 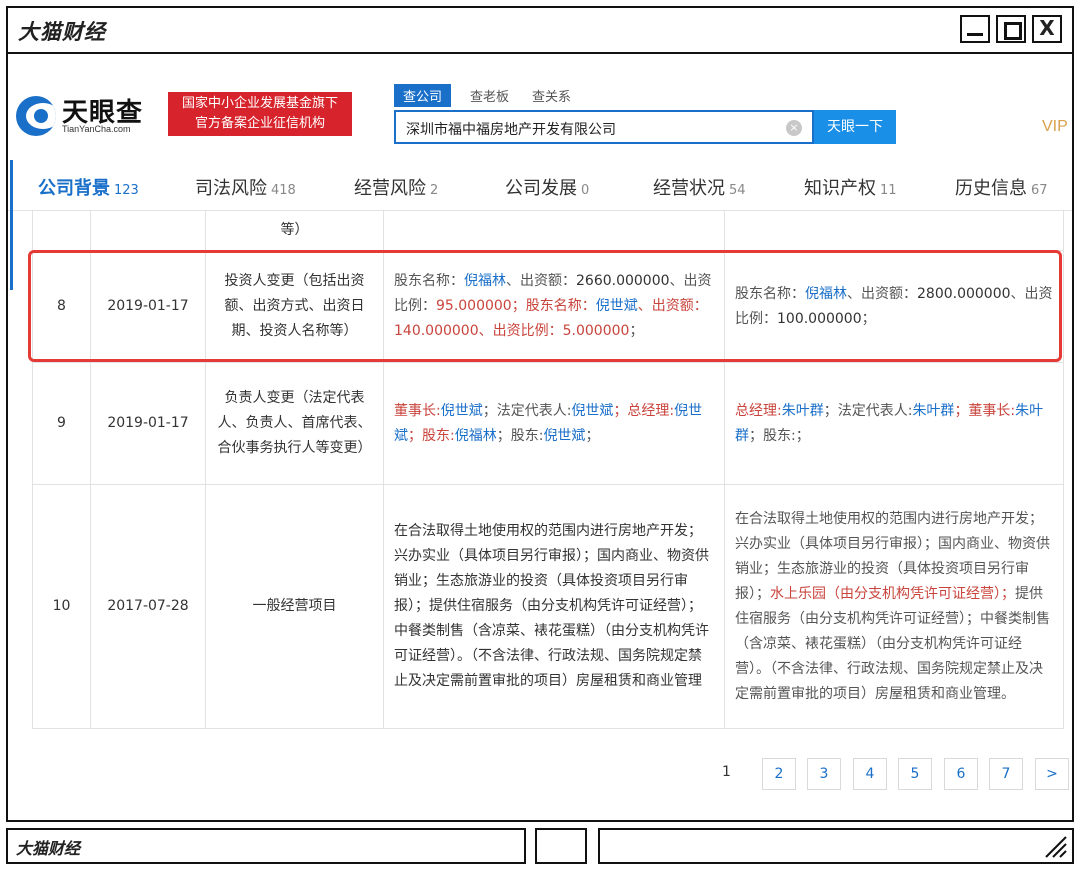 I want to click on resize-grip-icon, so click(x=1055, y=846).